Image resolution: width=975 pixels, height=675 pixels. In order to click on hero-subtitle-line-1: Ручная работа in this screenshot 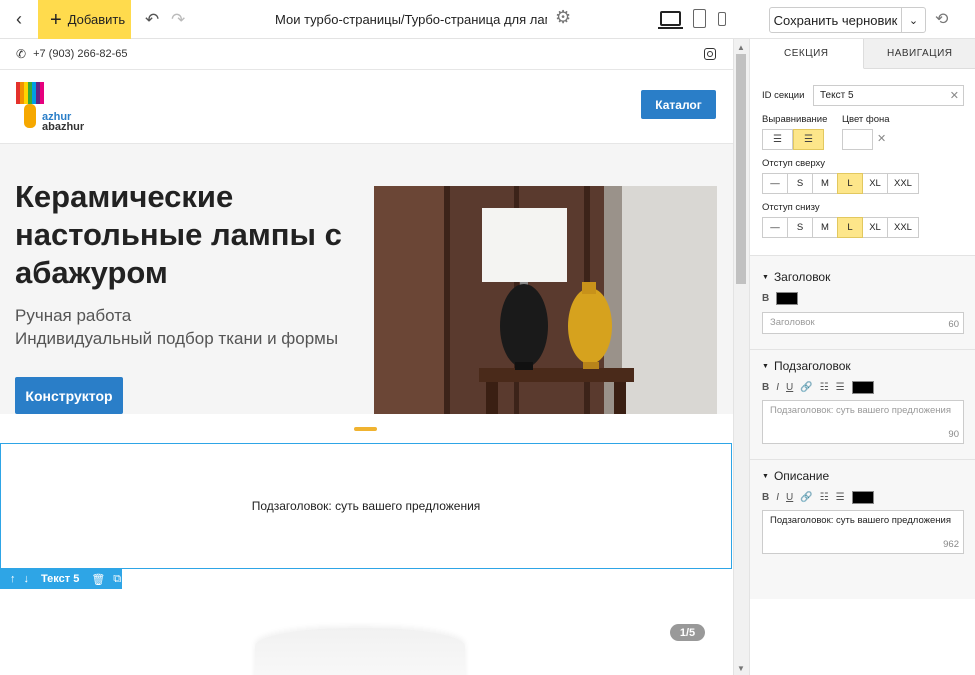, I will do `click(73, 315)`.